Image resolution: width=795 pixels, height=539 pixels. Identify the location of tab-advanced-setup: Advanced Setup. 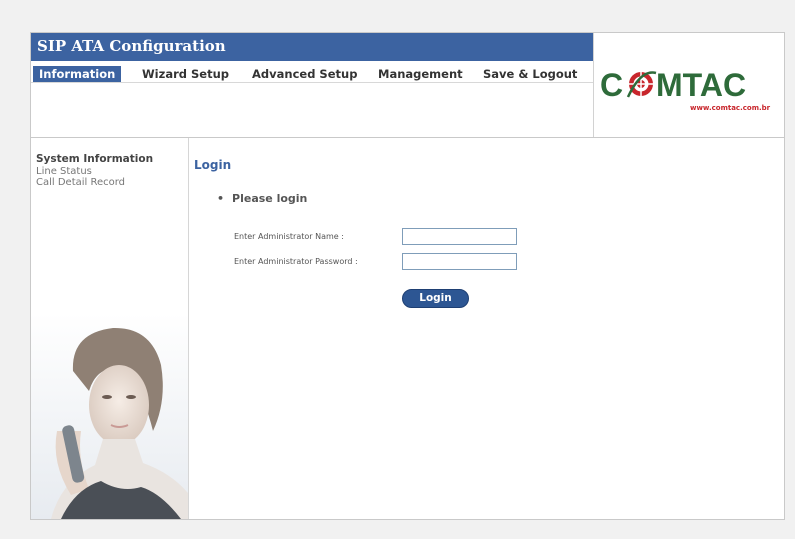
(304, 74).